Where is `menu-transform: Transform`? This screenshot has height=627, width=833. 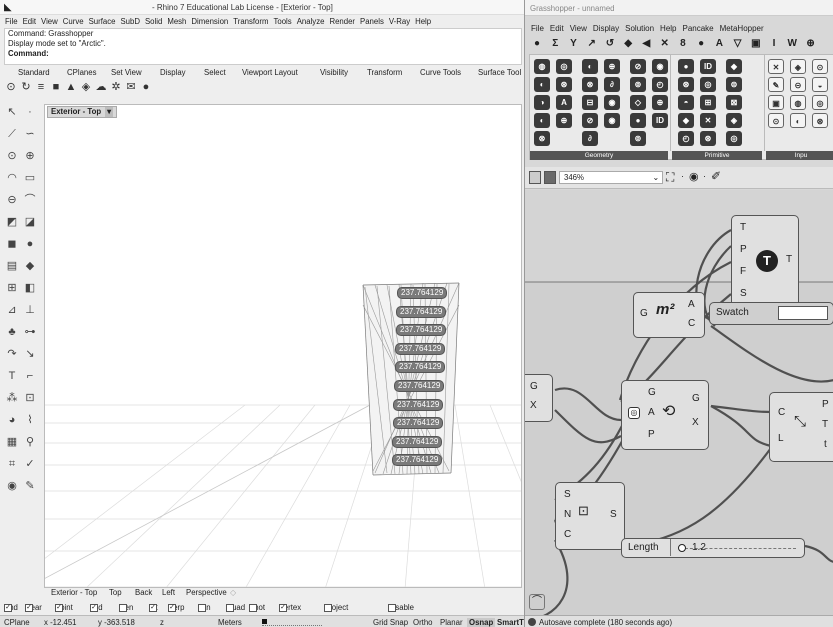 menu-transform: Transform is located at coordinates (250, 21).